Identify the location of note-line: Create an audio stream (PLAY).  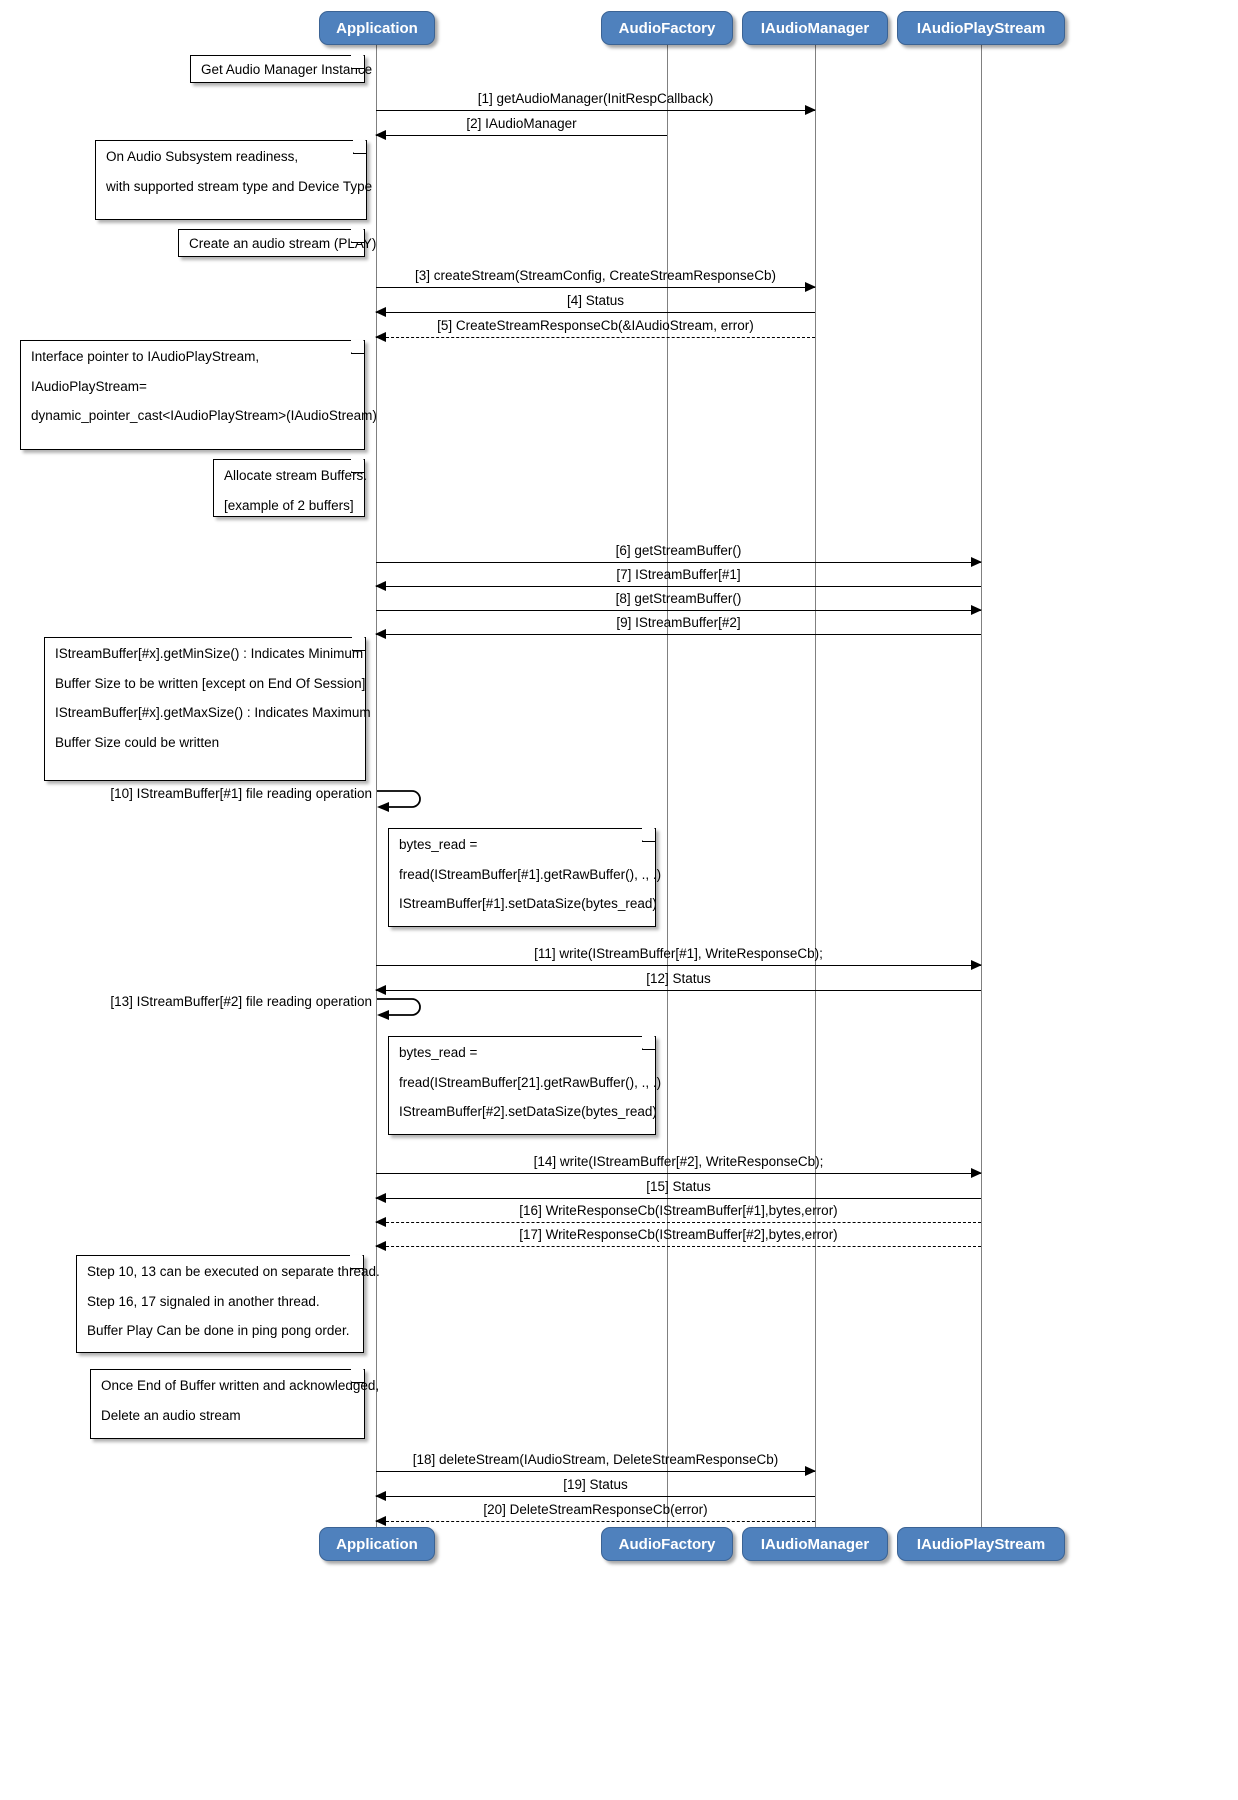
(283, 243).